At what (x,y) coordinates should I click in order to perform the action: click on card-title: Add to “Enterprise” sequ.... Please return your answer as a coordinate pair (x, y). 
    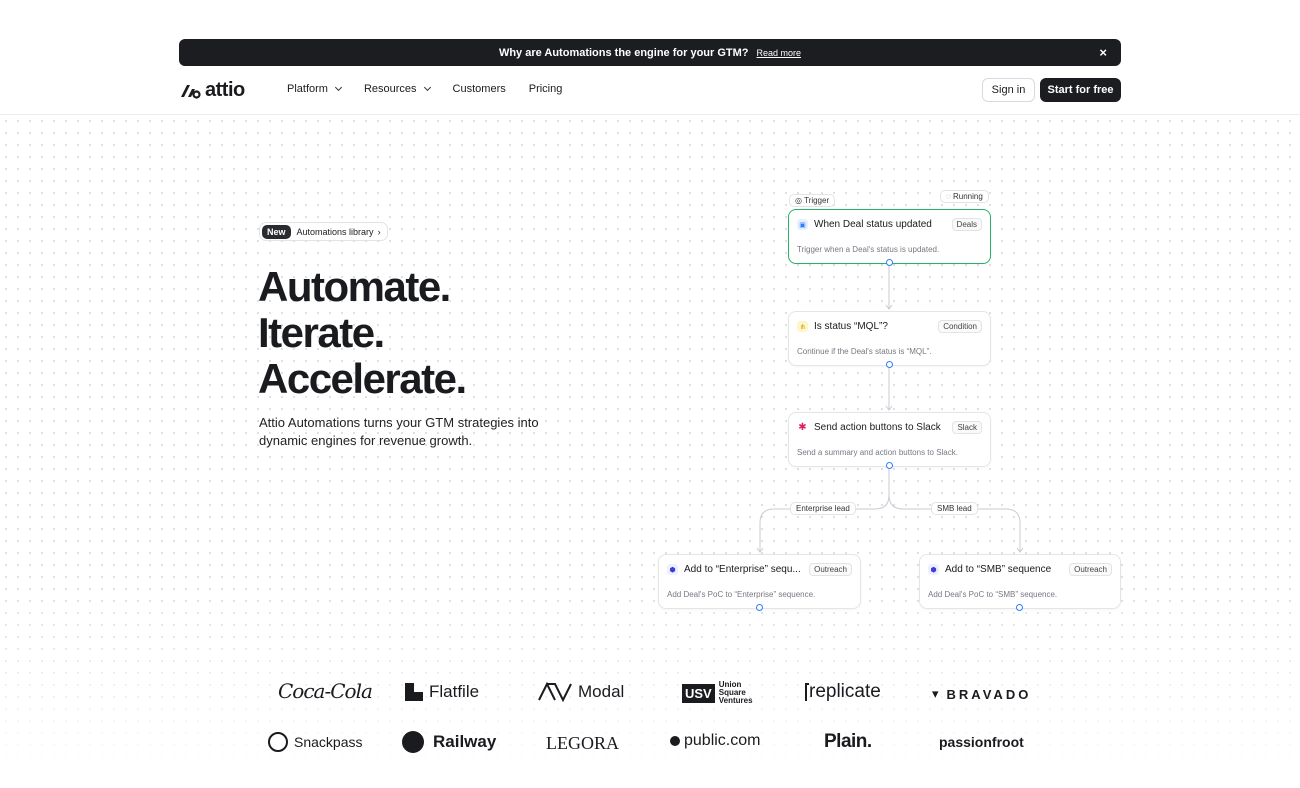
    Looking at the image, I should click on (742, 569).